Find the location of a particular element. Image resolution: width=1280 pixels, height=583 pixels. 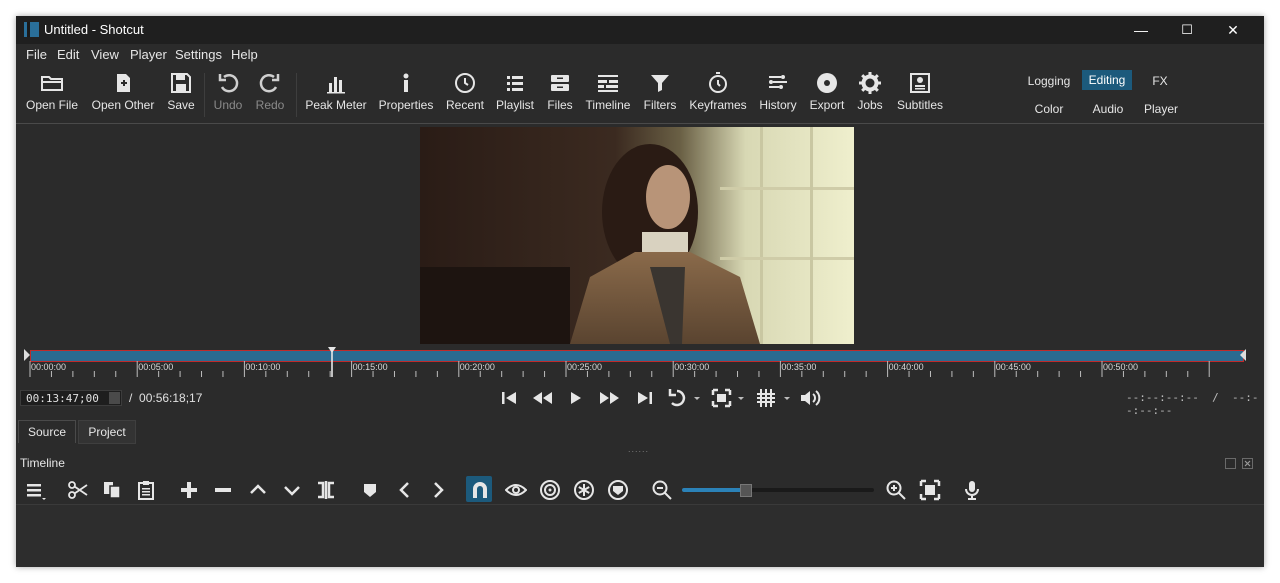

layout-player-button: Player is located at coordinates (1161, 109).